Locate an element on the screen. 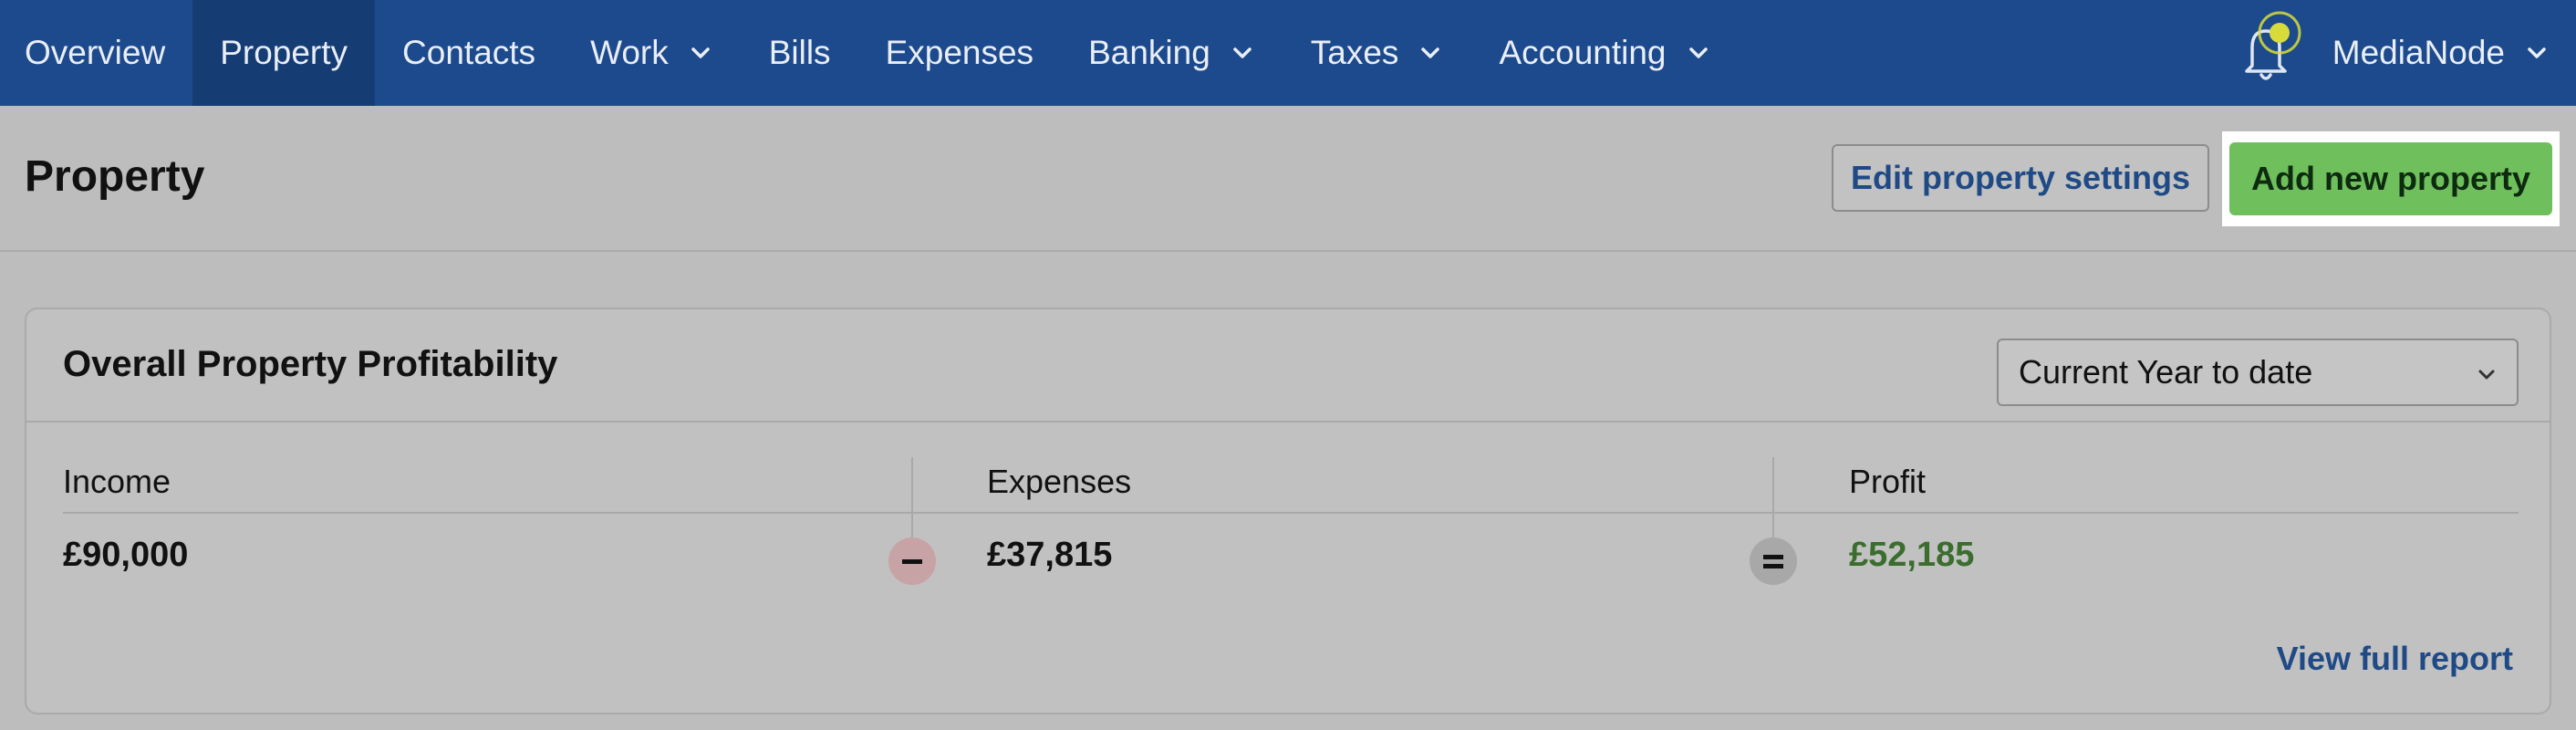  nav-taxes: Taxes is located at coordinates (1377, 53).